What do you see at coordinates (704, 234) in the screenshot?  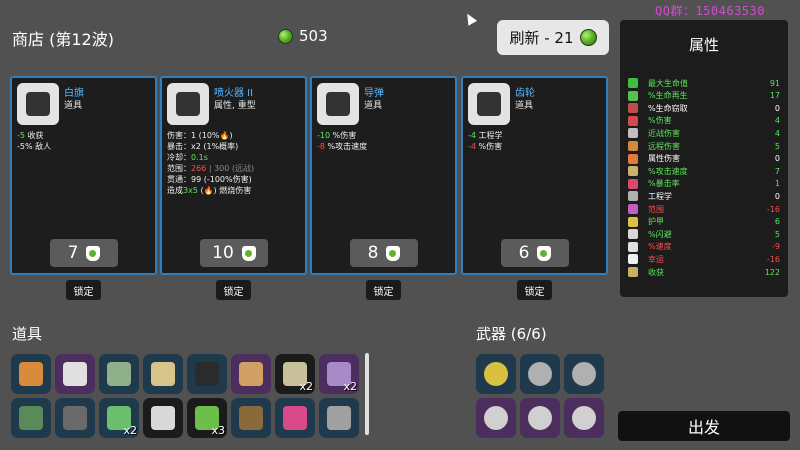 I see `stat-row: %闪避 5` at bounding box center [704, 234].